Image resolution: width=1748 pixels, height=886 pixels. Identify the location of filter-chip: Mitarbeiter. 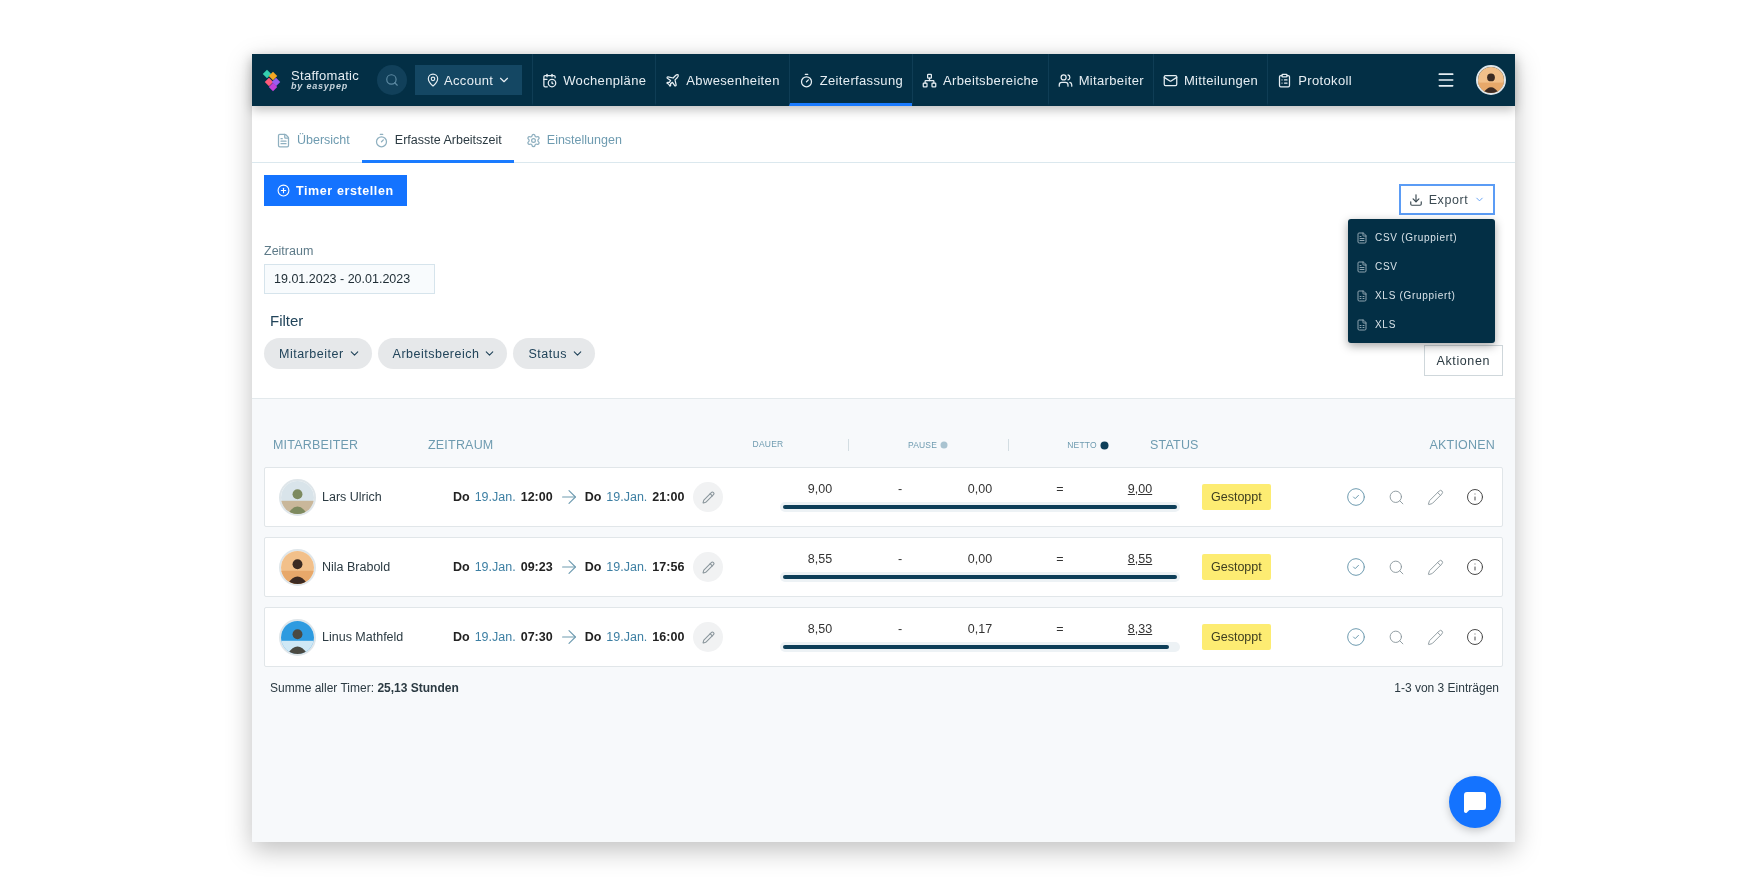
(318, 353).